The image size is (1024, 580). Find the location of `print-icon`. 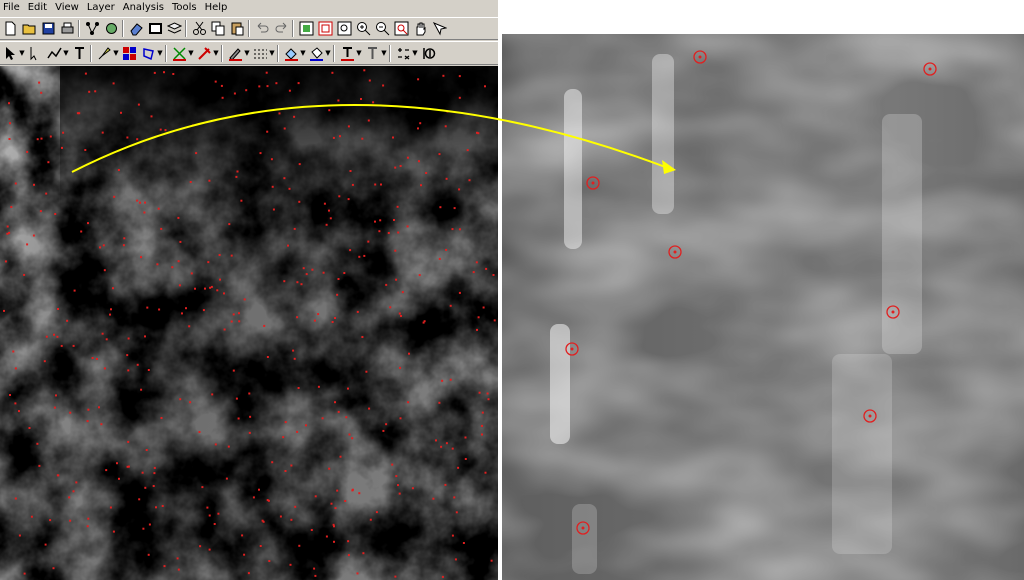

print-icon is located at coordinates (67, 28).